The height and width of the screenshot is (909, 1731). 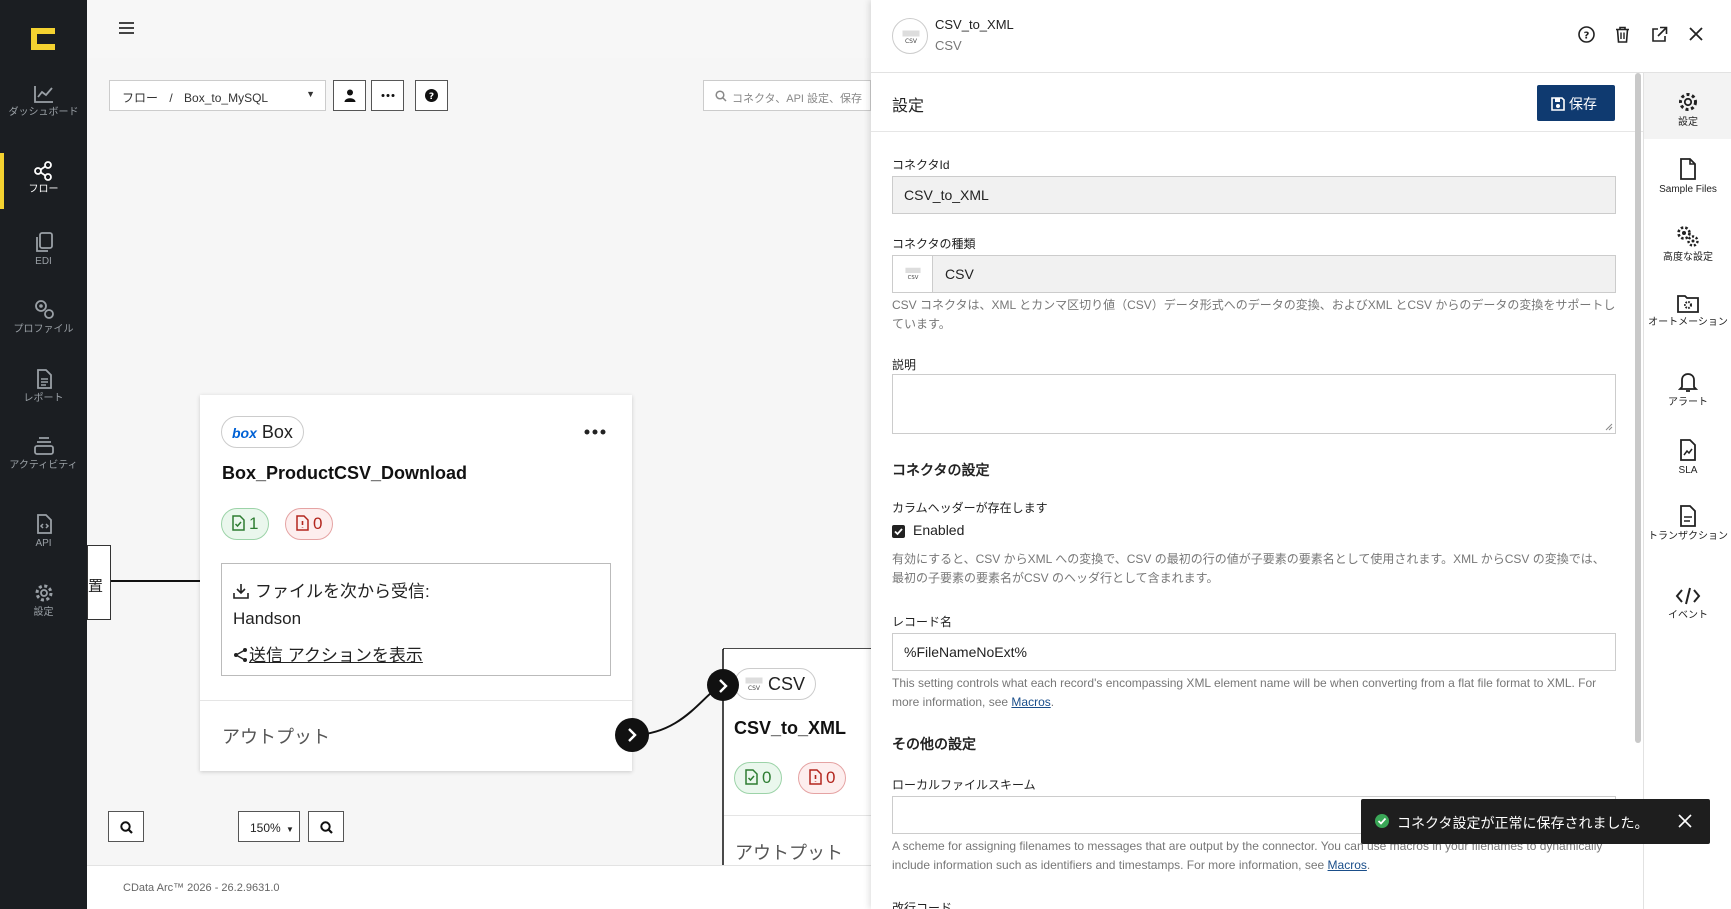 What do you see at coordinates (43, 316) in the screenshot?
I see `nav-profile: プロファイル` at bounding box center [43, 316].